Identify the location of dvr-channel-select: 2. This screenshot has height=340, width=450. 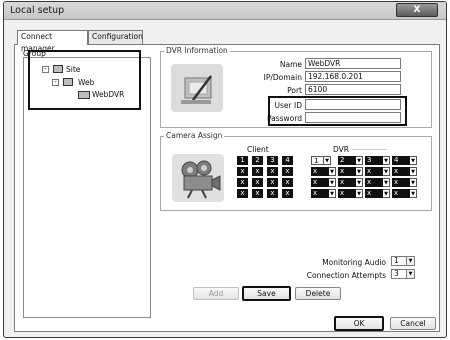
(347, 160).